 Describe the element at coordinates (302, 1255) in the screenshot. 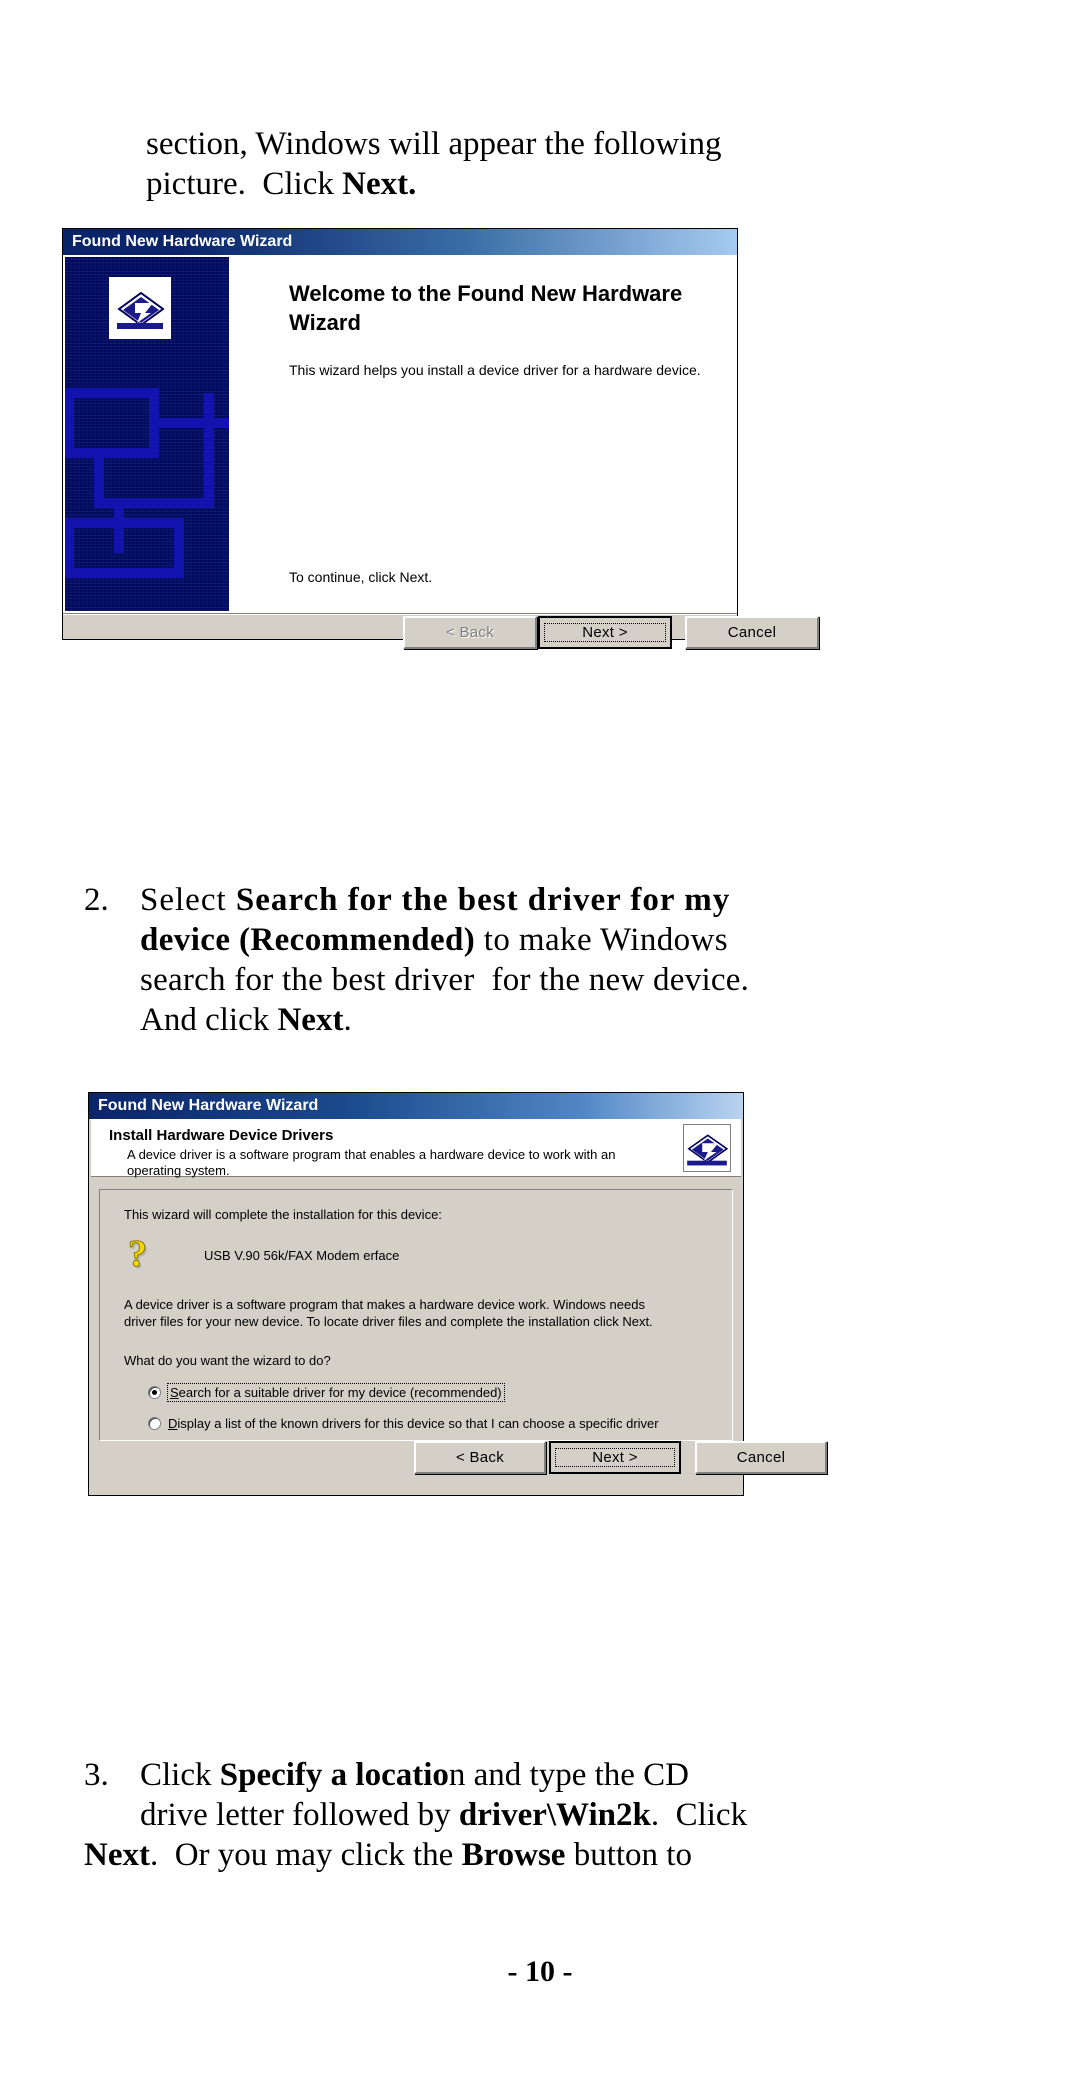

I see `dialog2-device-name: USB V.90 56k/FAX Modem erface` at that location.